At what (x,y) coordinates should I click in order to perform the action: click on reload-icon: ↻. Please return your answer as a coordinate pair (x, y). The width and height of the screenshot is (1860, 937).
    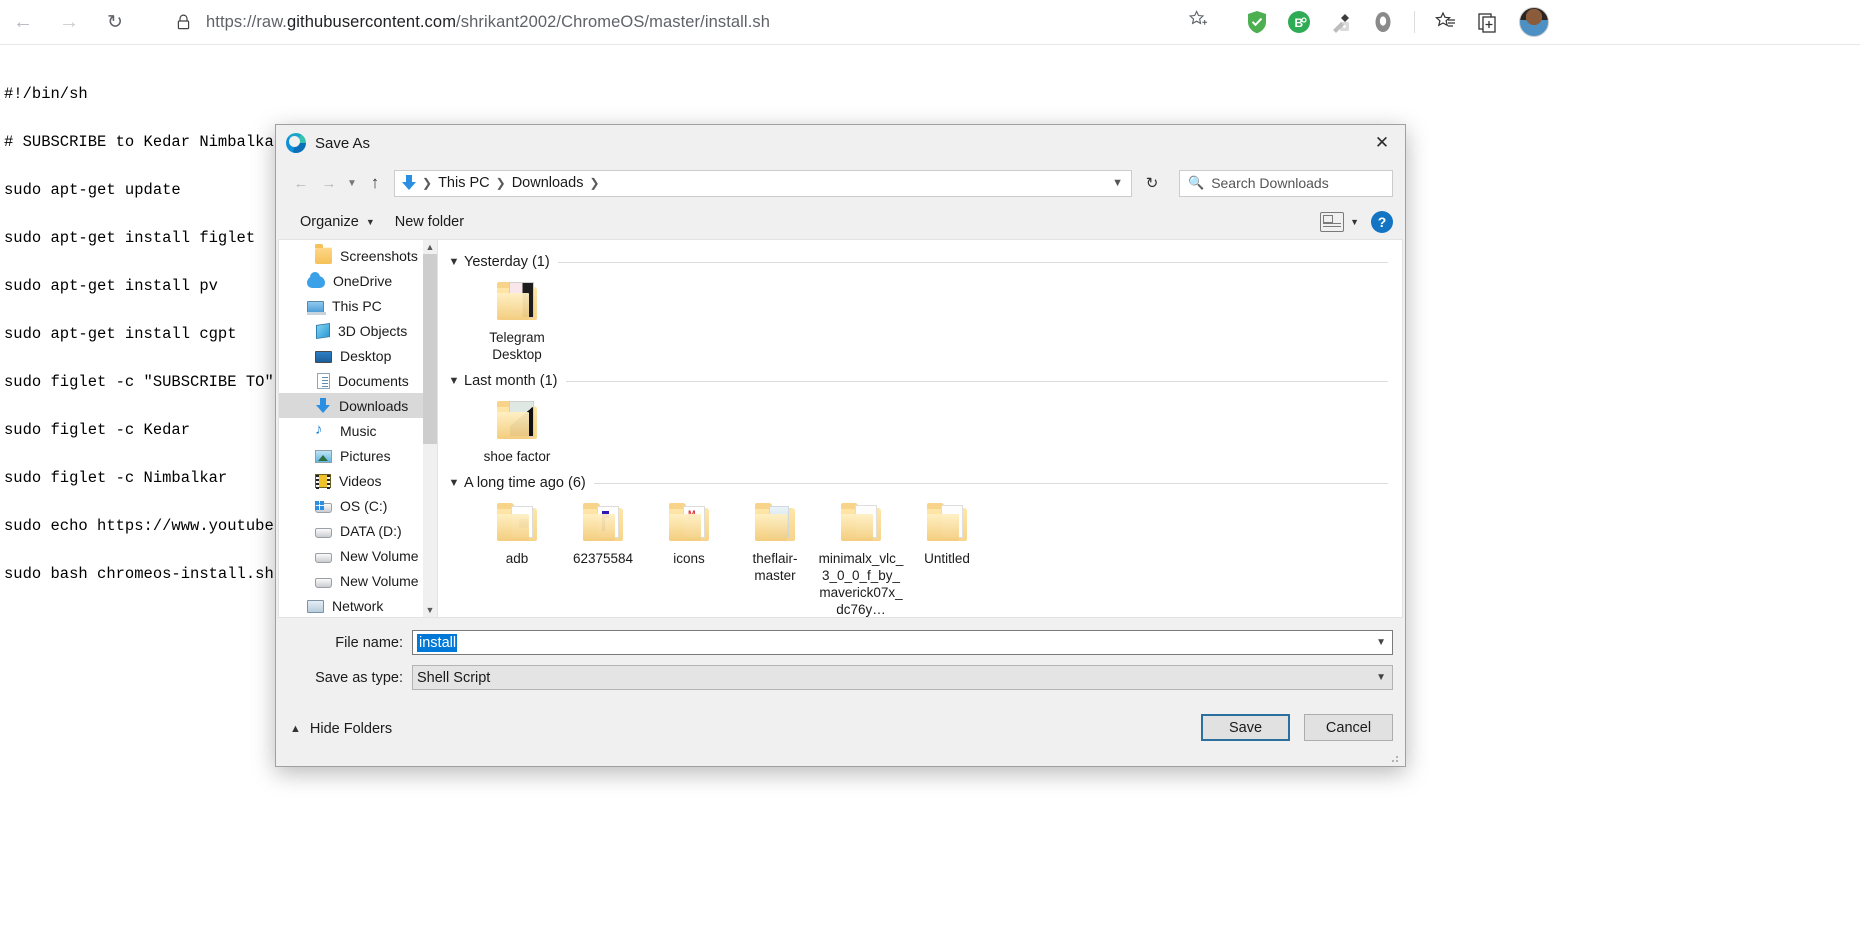
    Looking at the image, I should click on (115, 22).